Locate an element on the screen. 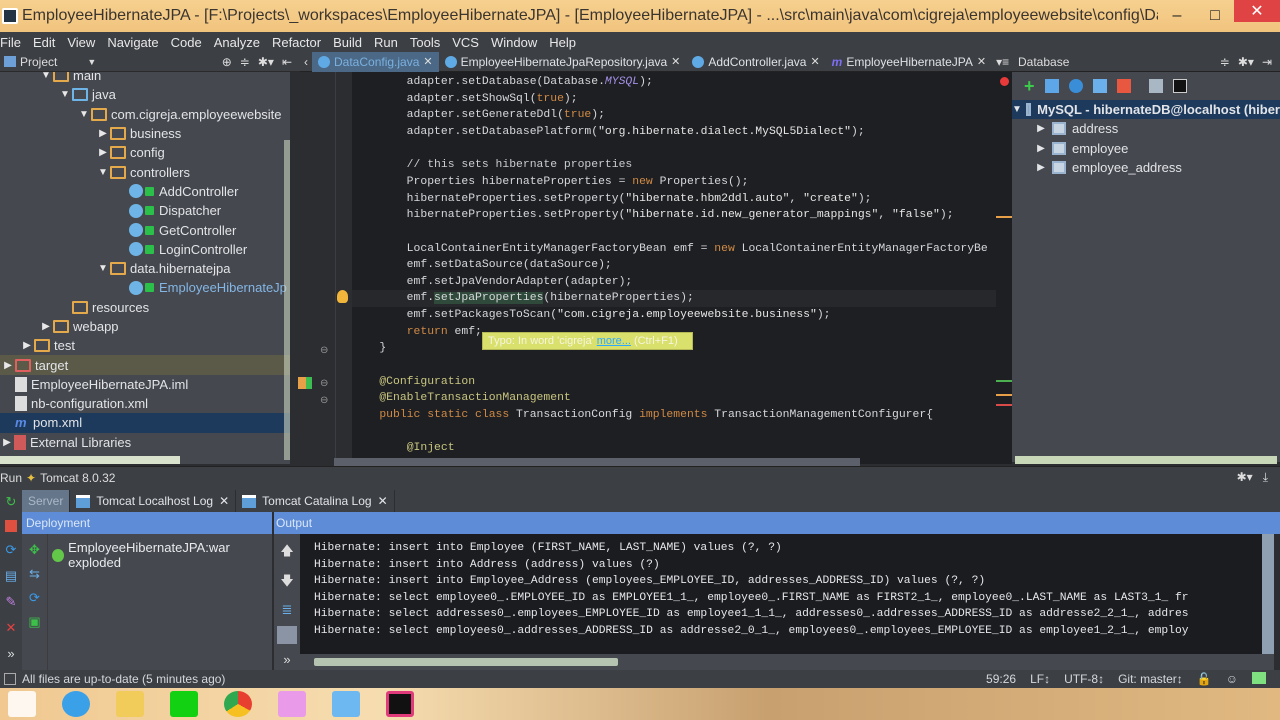  print-icon is located at coordinates (287, 635).